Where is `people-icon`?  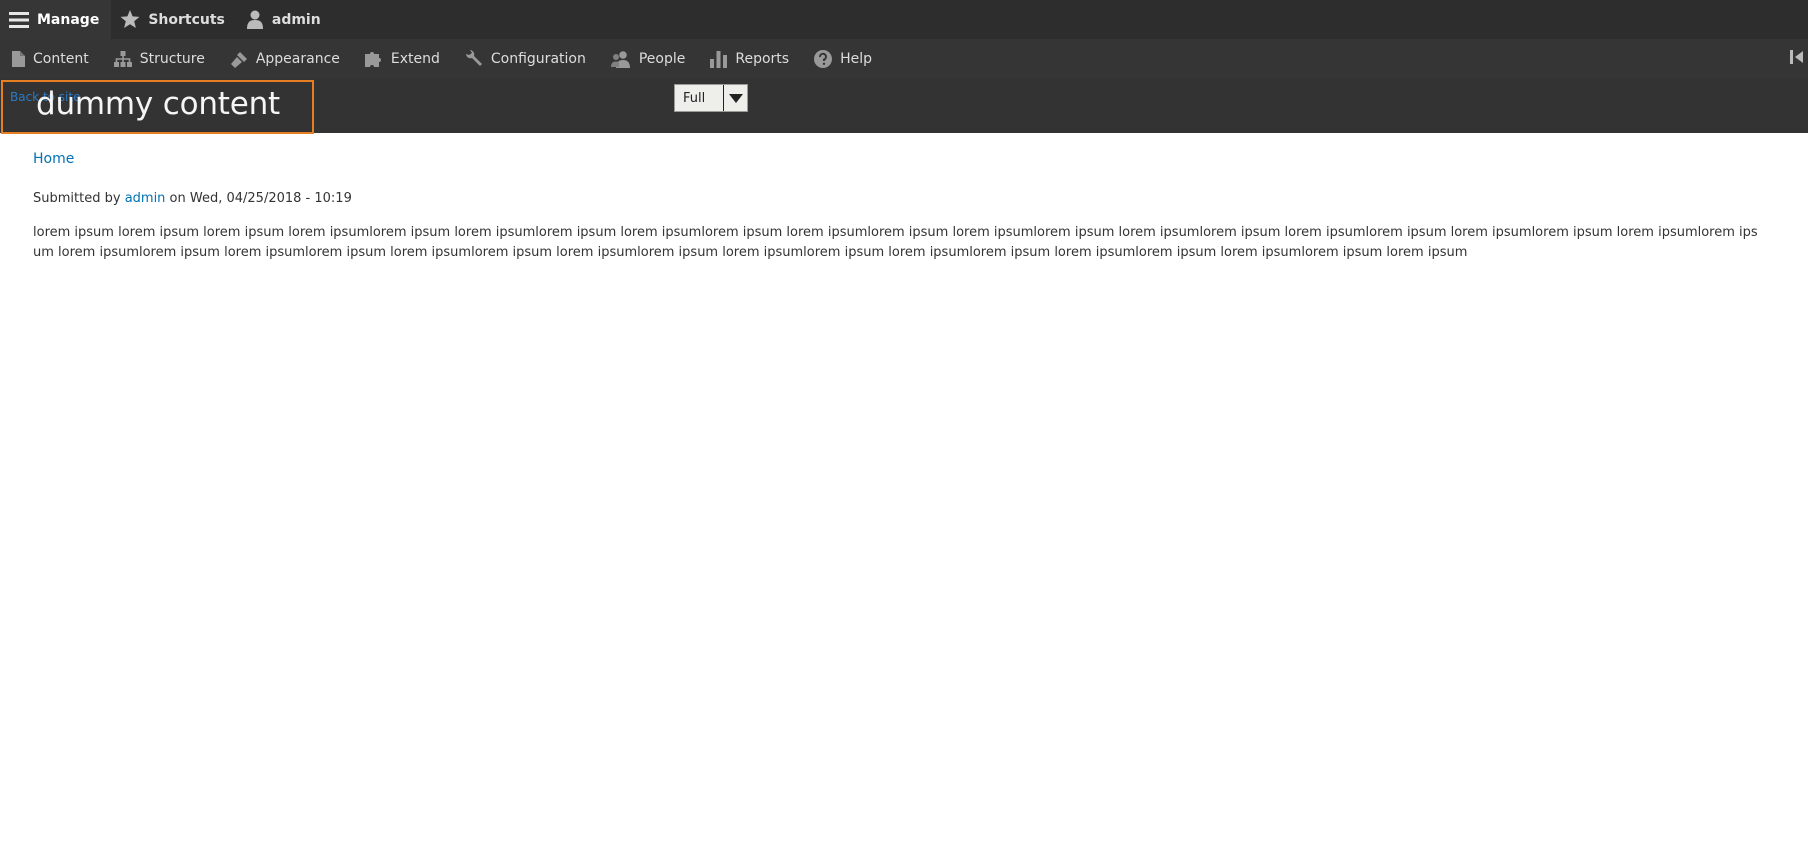 people-icon is located at coordinates (620, 59).